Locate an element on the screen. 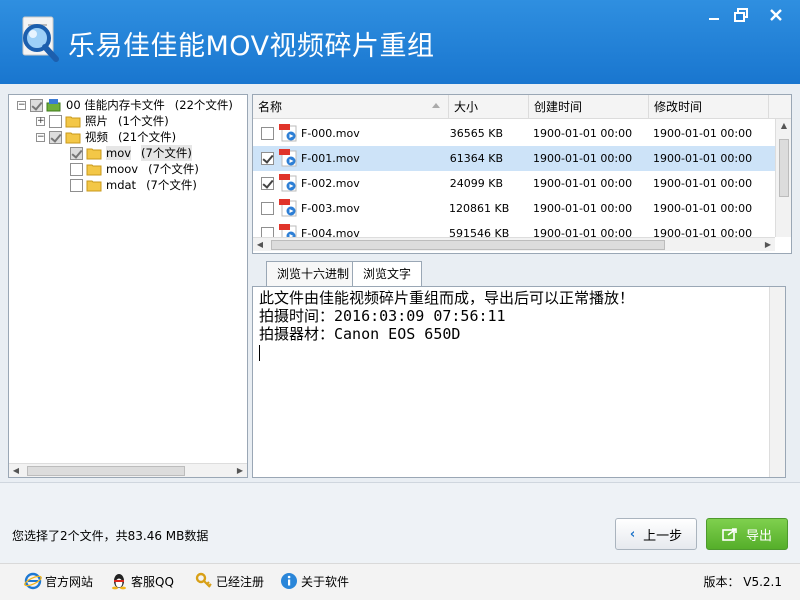 The height and width of the screenshot is (600, 800). close-button is located at coordinates (776, 15).